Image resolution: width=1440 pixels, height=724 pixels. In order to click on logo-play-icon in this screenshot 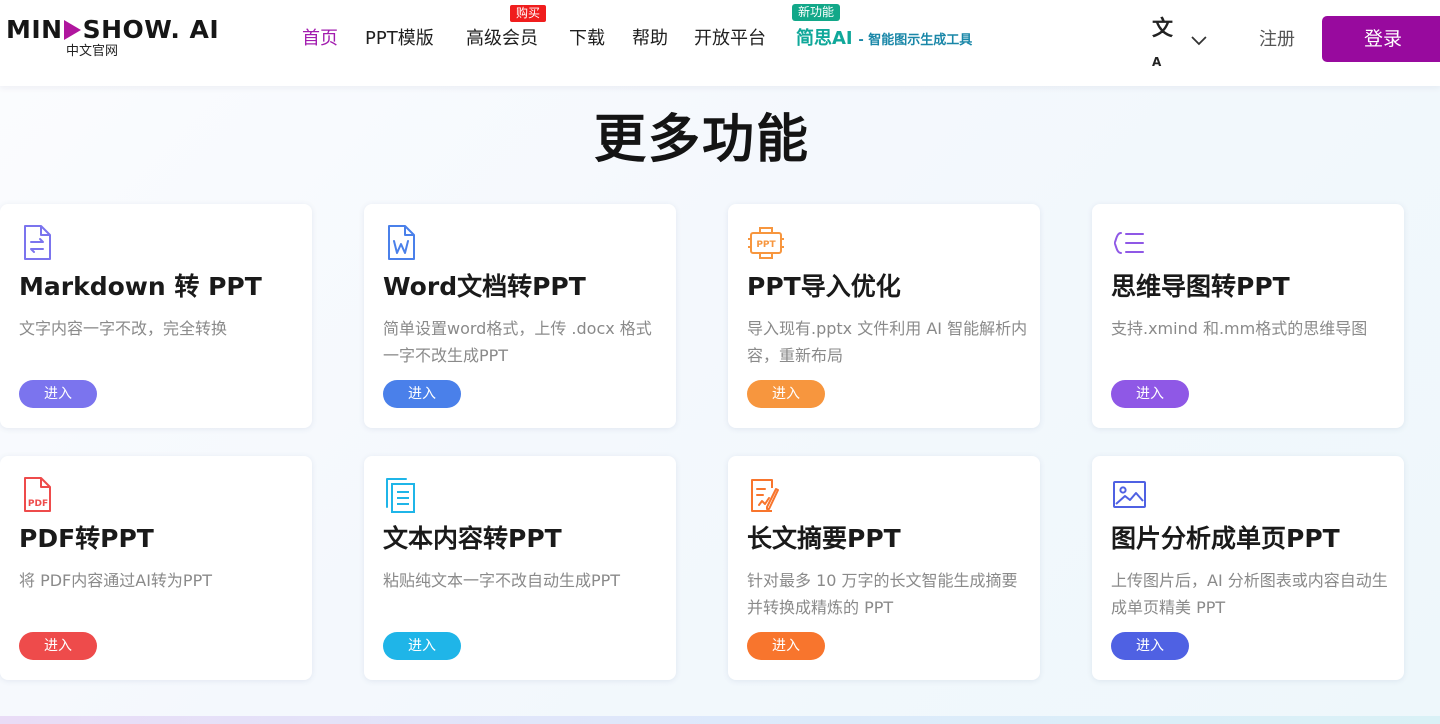, I will do `click(72, 30)`.